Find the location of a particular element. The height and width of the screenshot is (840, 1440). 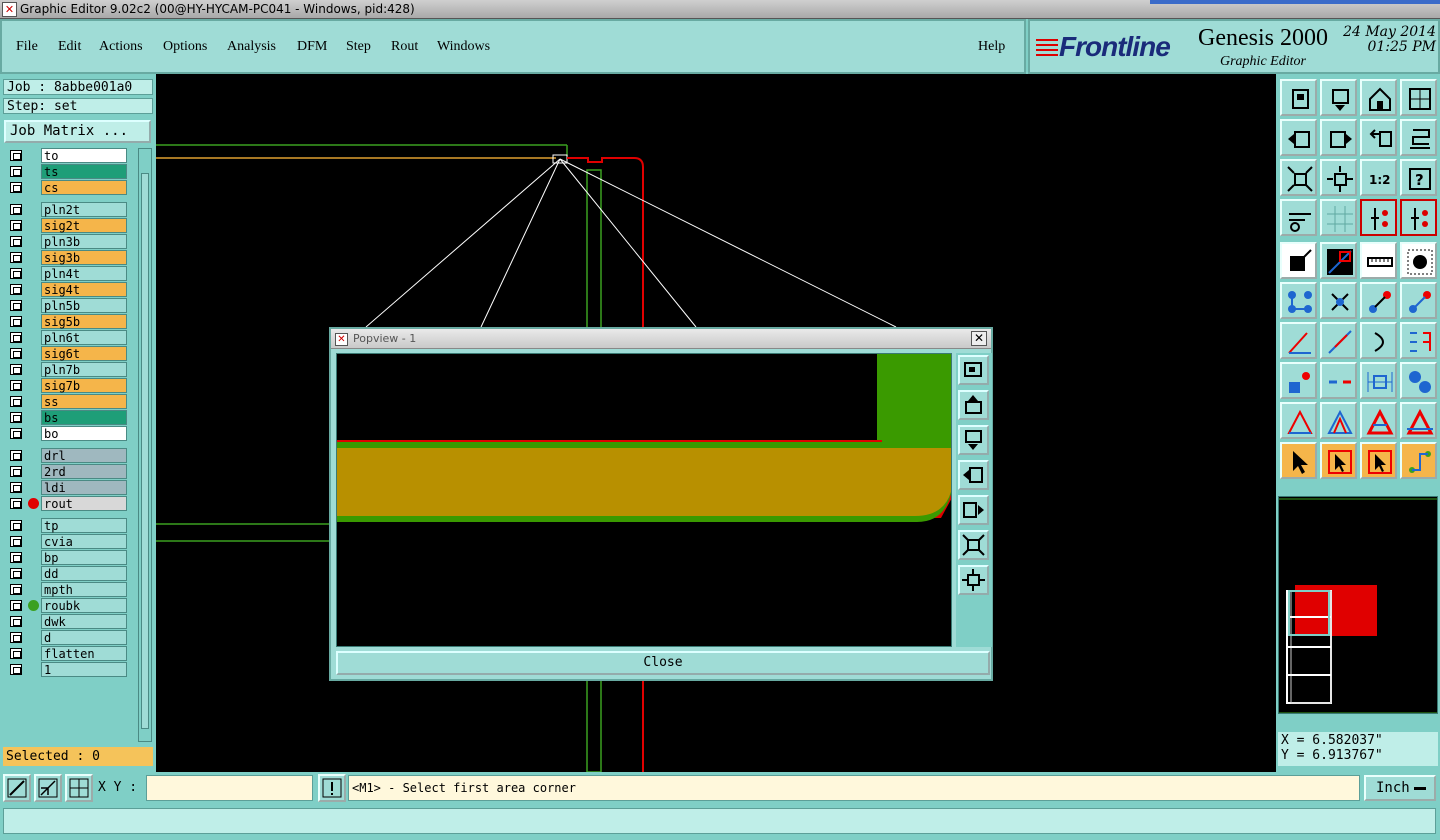

layer-row-ldi: ldi is located at coordinates (66, 487).